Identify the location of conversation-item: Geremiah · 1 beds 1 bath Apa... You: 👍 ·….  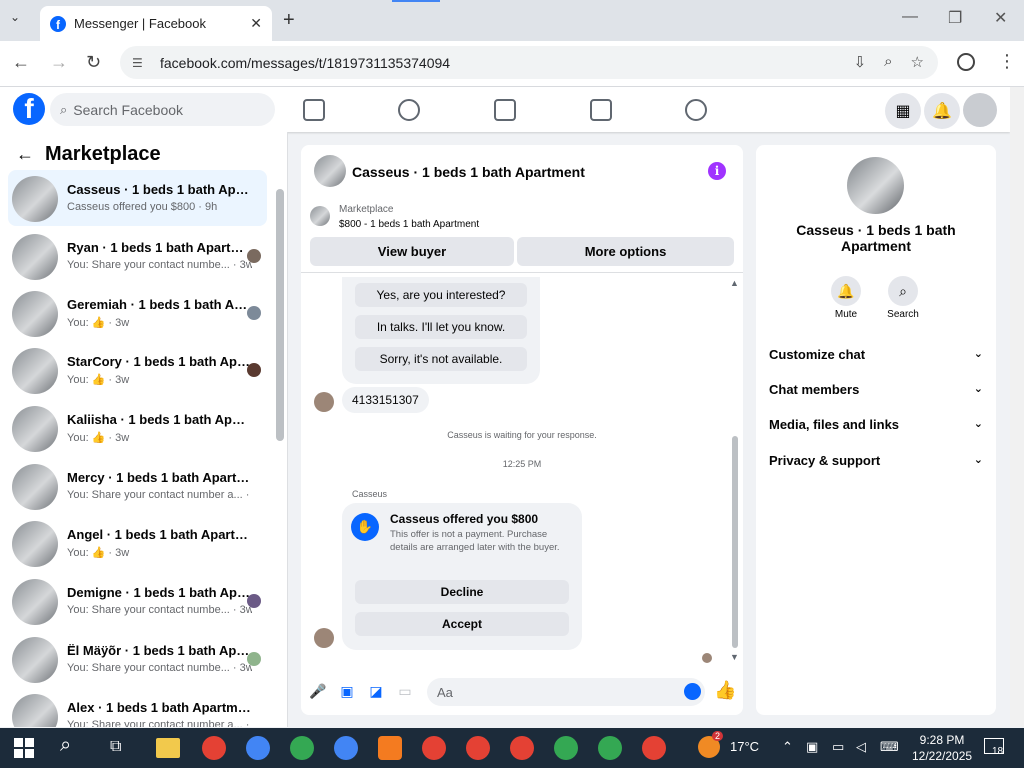
(137, 313).